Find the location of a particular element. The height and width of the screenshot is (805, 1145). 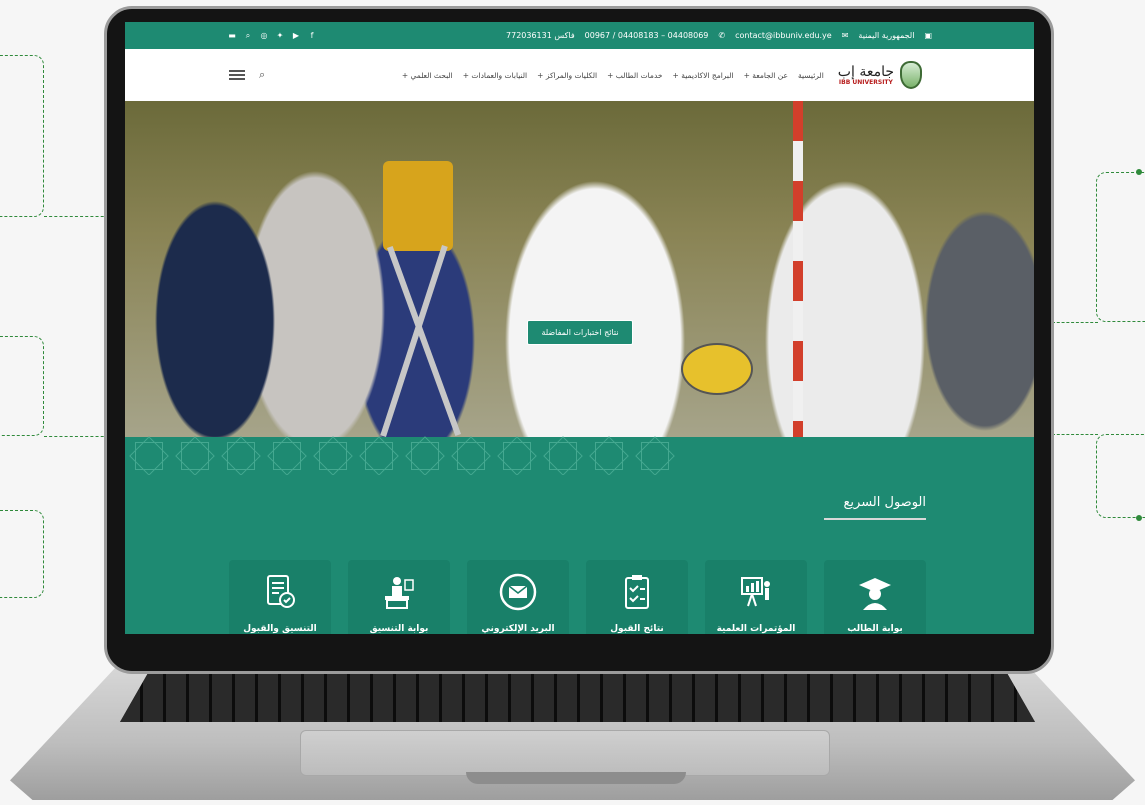

quick-card-admission-results: نتائج القبول والمفاضلة is located at coordinates (637, 597).